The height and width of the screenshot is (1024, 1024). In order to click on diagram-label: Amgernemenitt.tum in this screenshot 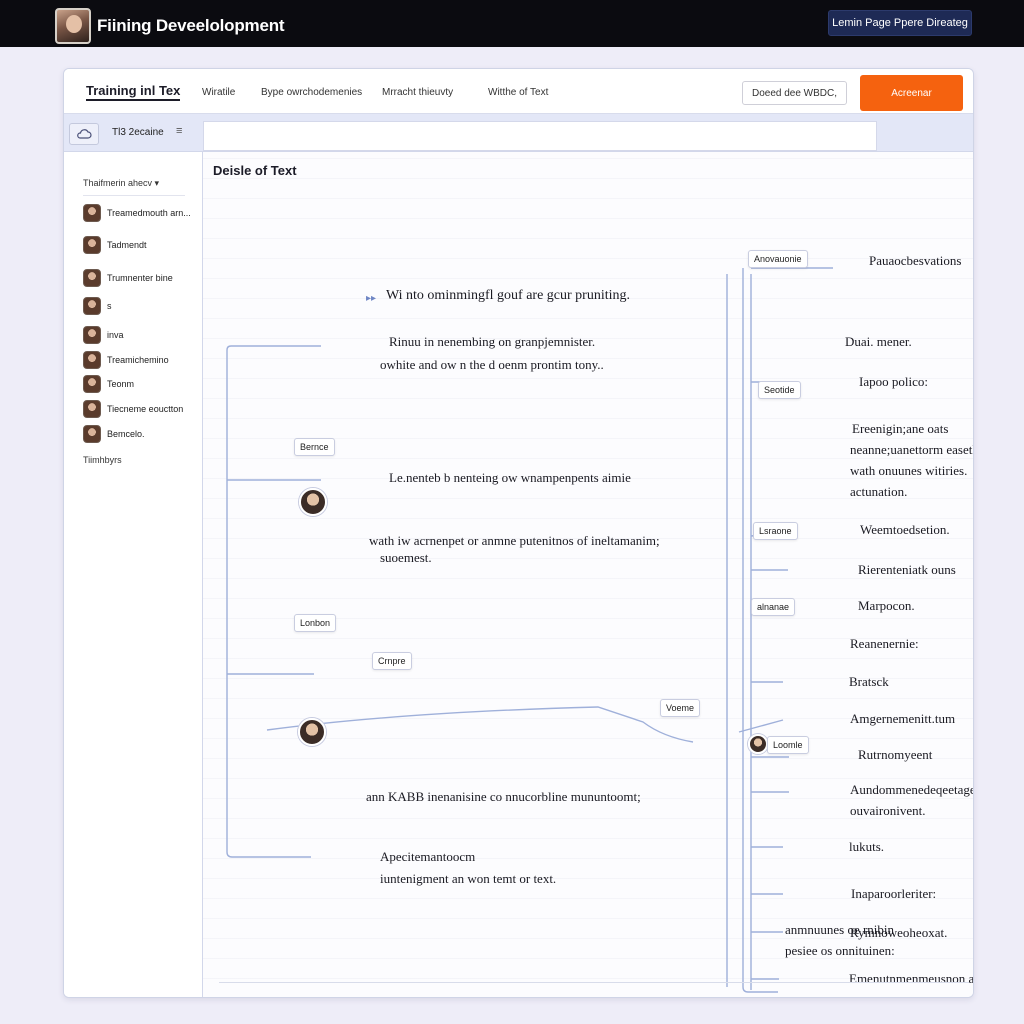, I will do `click(903, 718)`.